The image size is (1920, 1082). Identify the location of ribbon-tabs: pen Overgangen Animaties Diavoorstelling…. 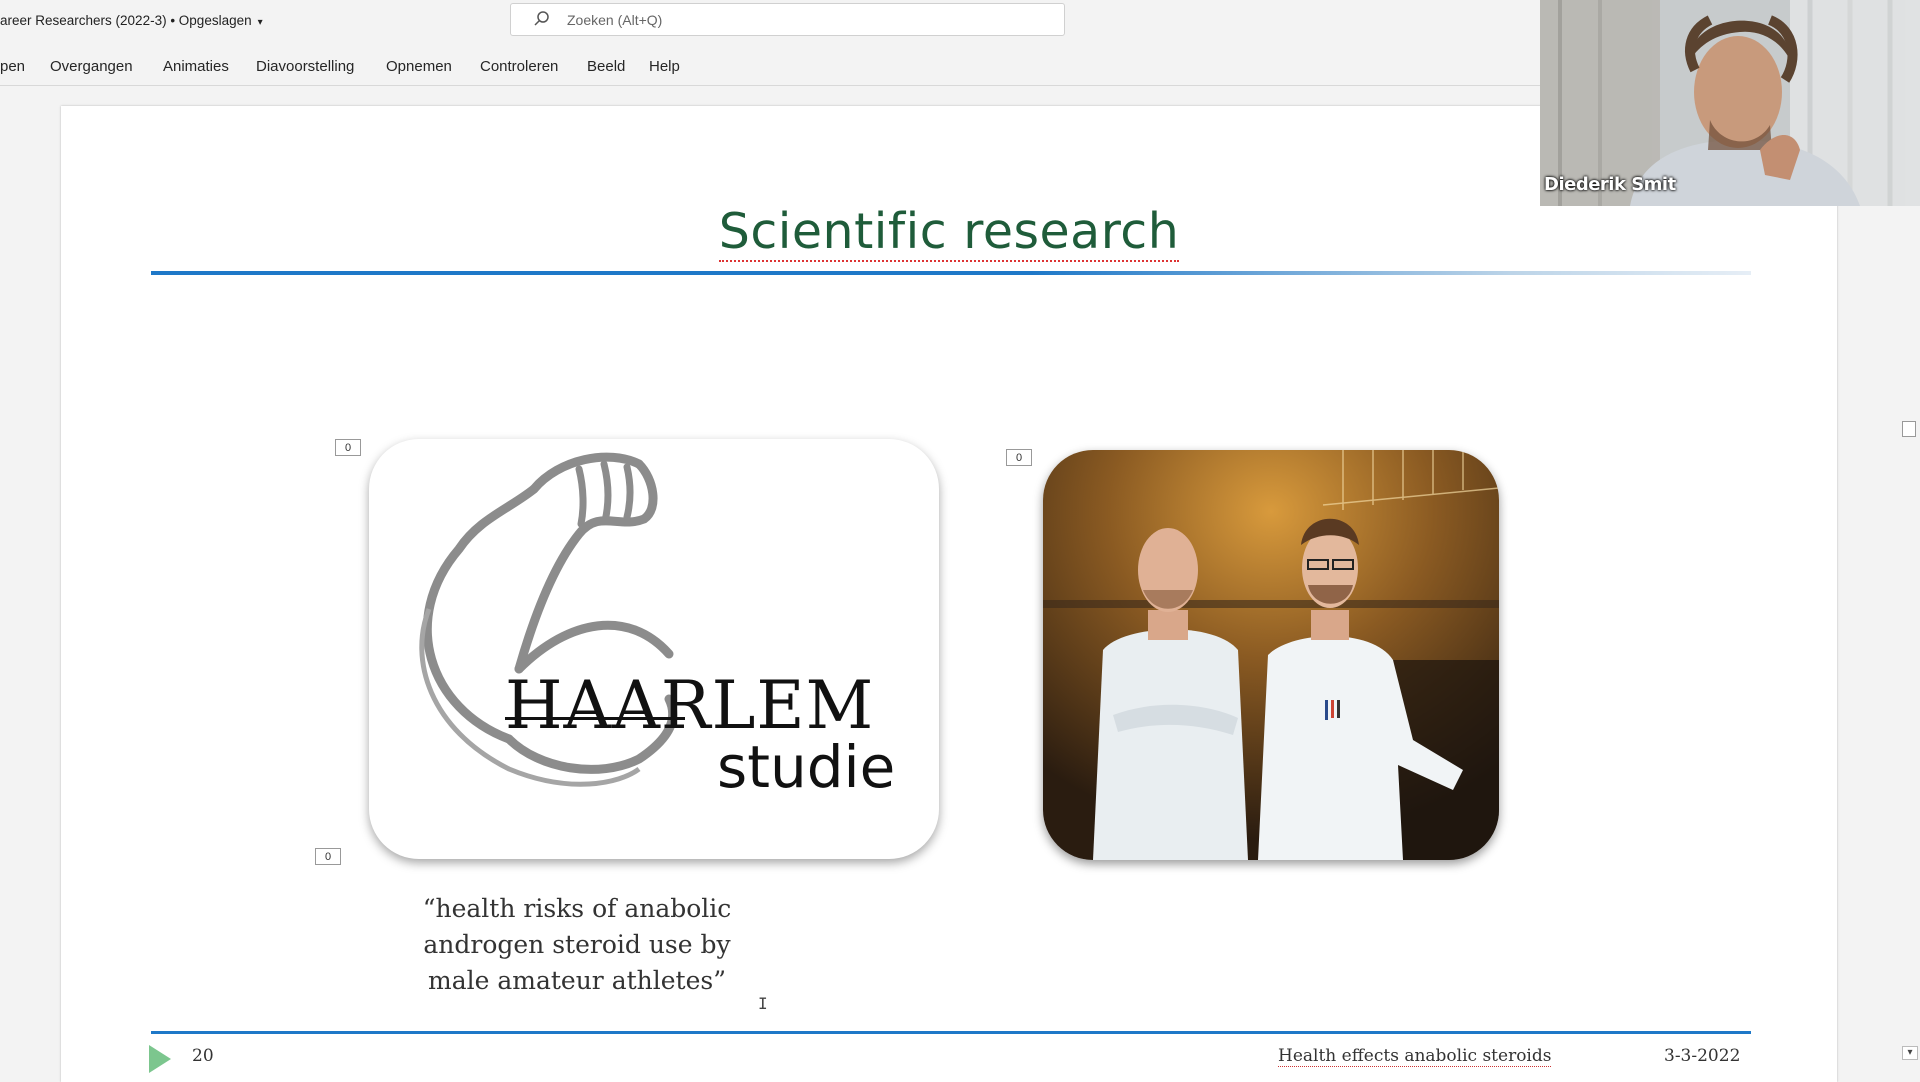
(770, 68).